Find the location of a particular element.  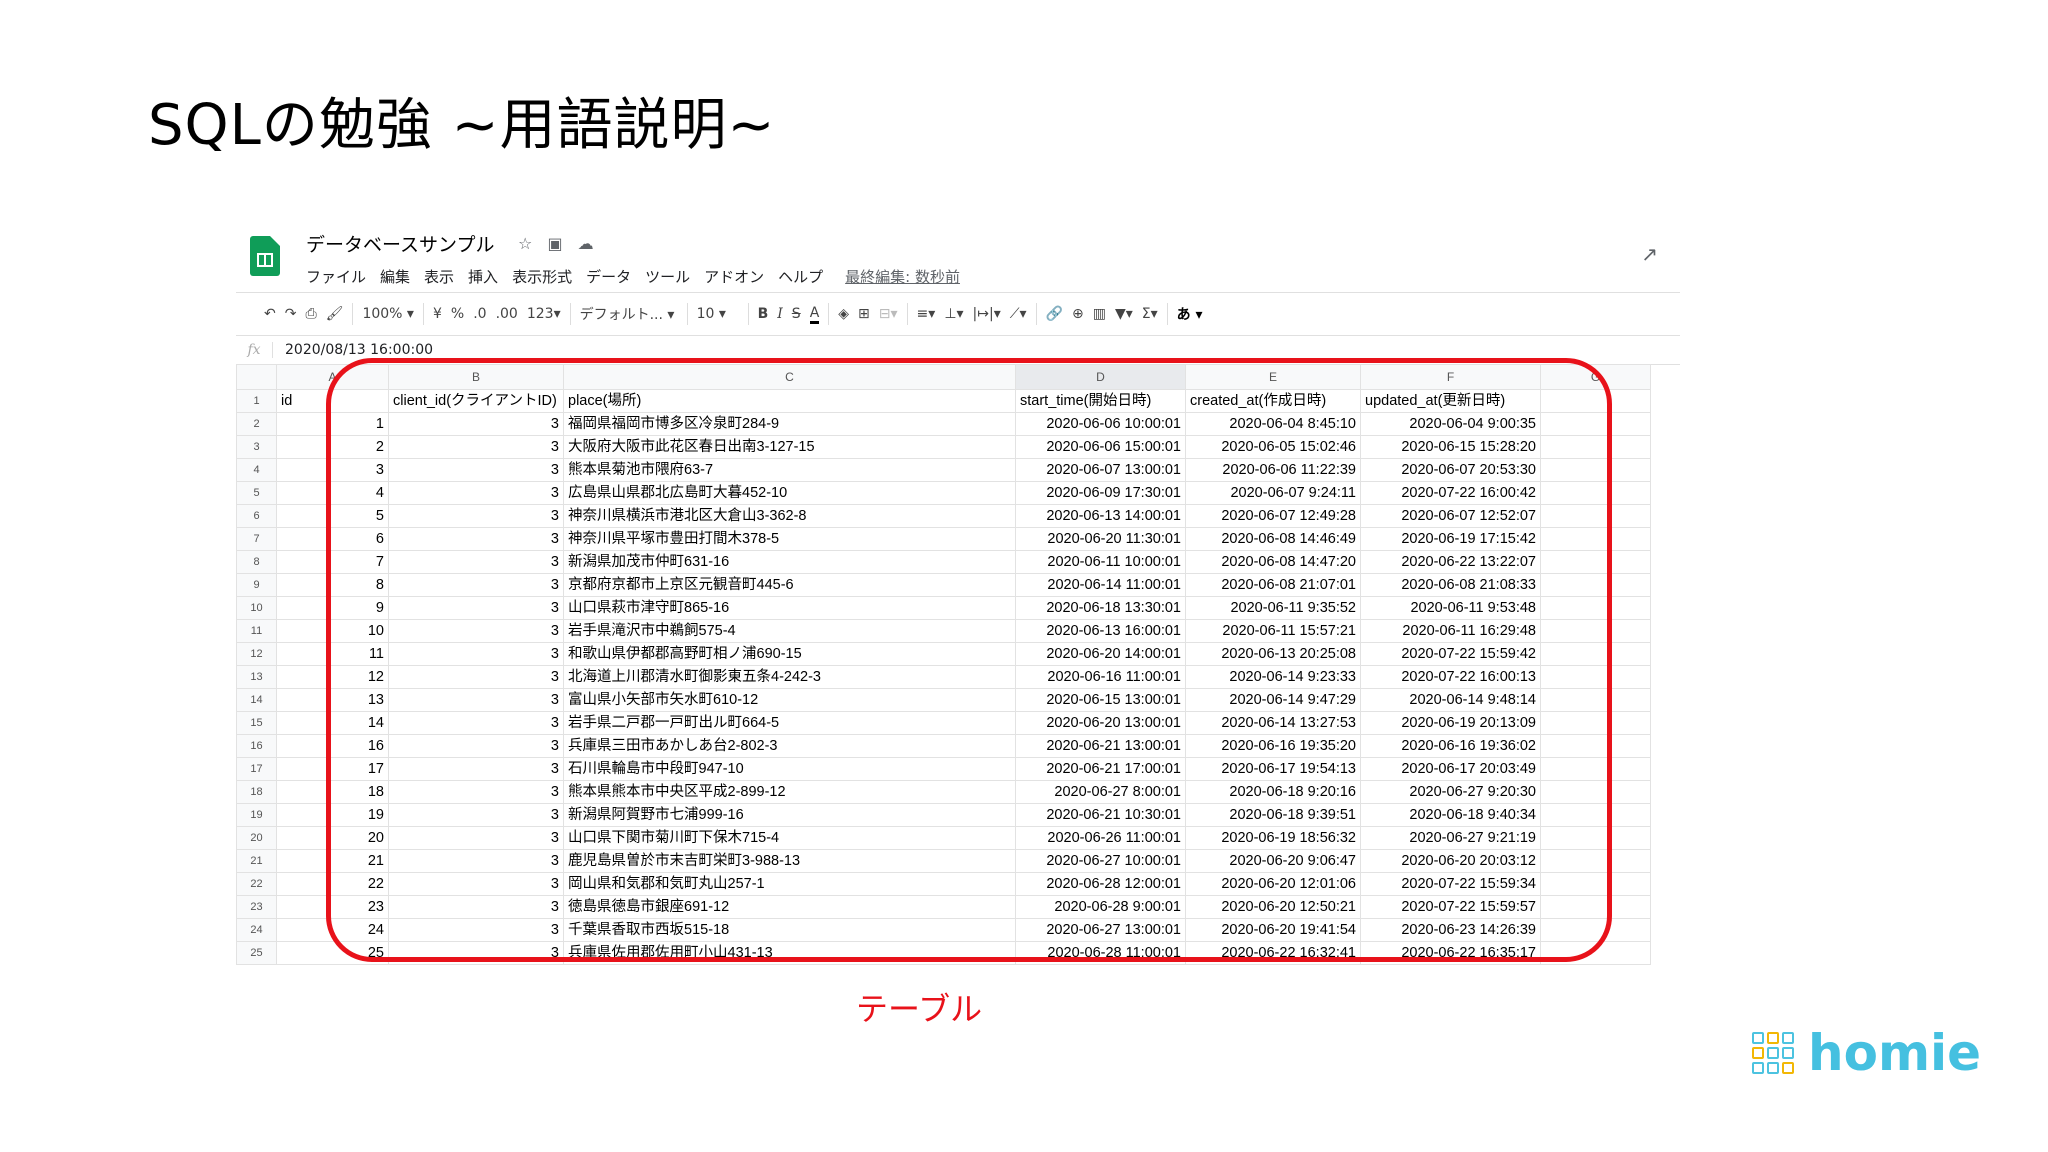

table-cell: 2020-06-14 9:48:14 is located at coordinates (1450, 700).